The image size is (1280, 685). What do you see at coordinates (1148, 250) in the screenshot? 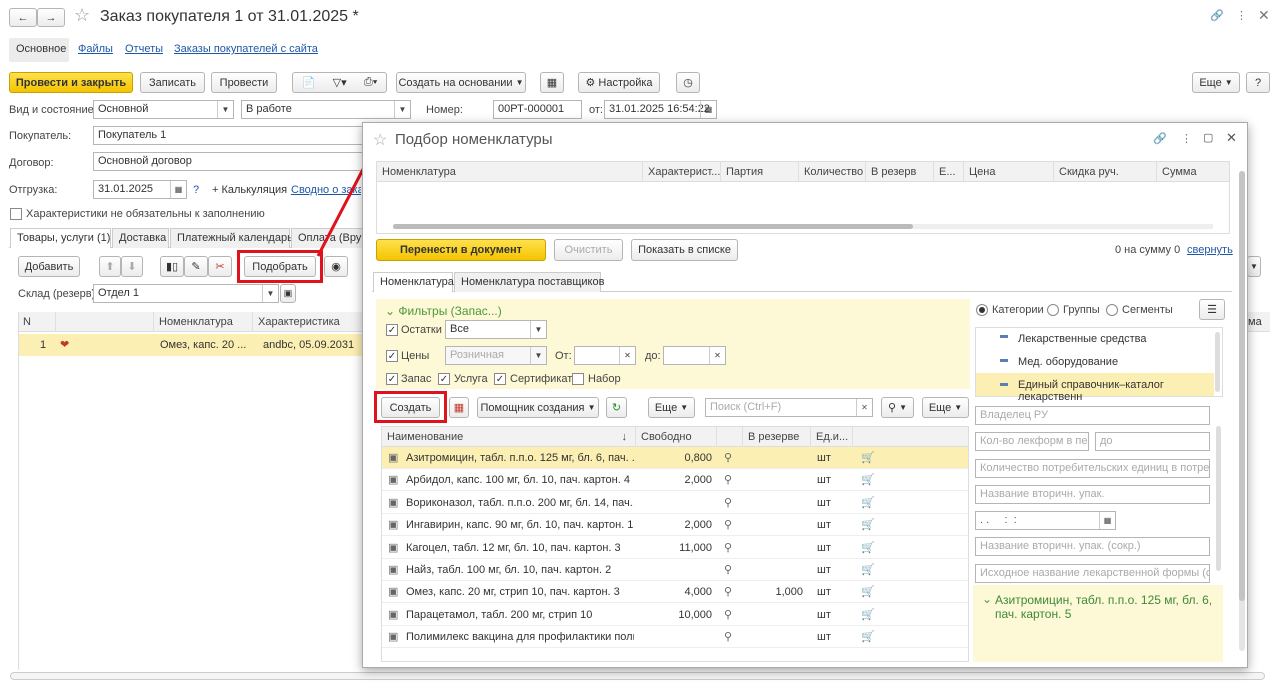
I see `sum-text: 0 на сумму 0` at bounding box center [1148, 250].